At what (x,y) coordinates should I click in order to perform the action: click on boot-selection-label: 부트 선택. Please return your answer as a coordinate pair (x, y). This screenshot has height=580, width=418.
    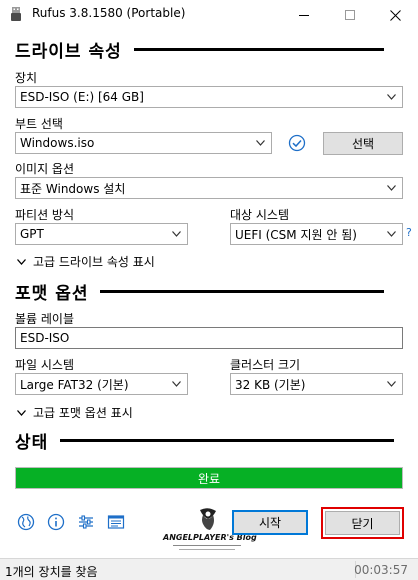
    Looking at the image, I should click on (39, 124).